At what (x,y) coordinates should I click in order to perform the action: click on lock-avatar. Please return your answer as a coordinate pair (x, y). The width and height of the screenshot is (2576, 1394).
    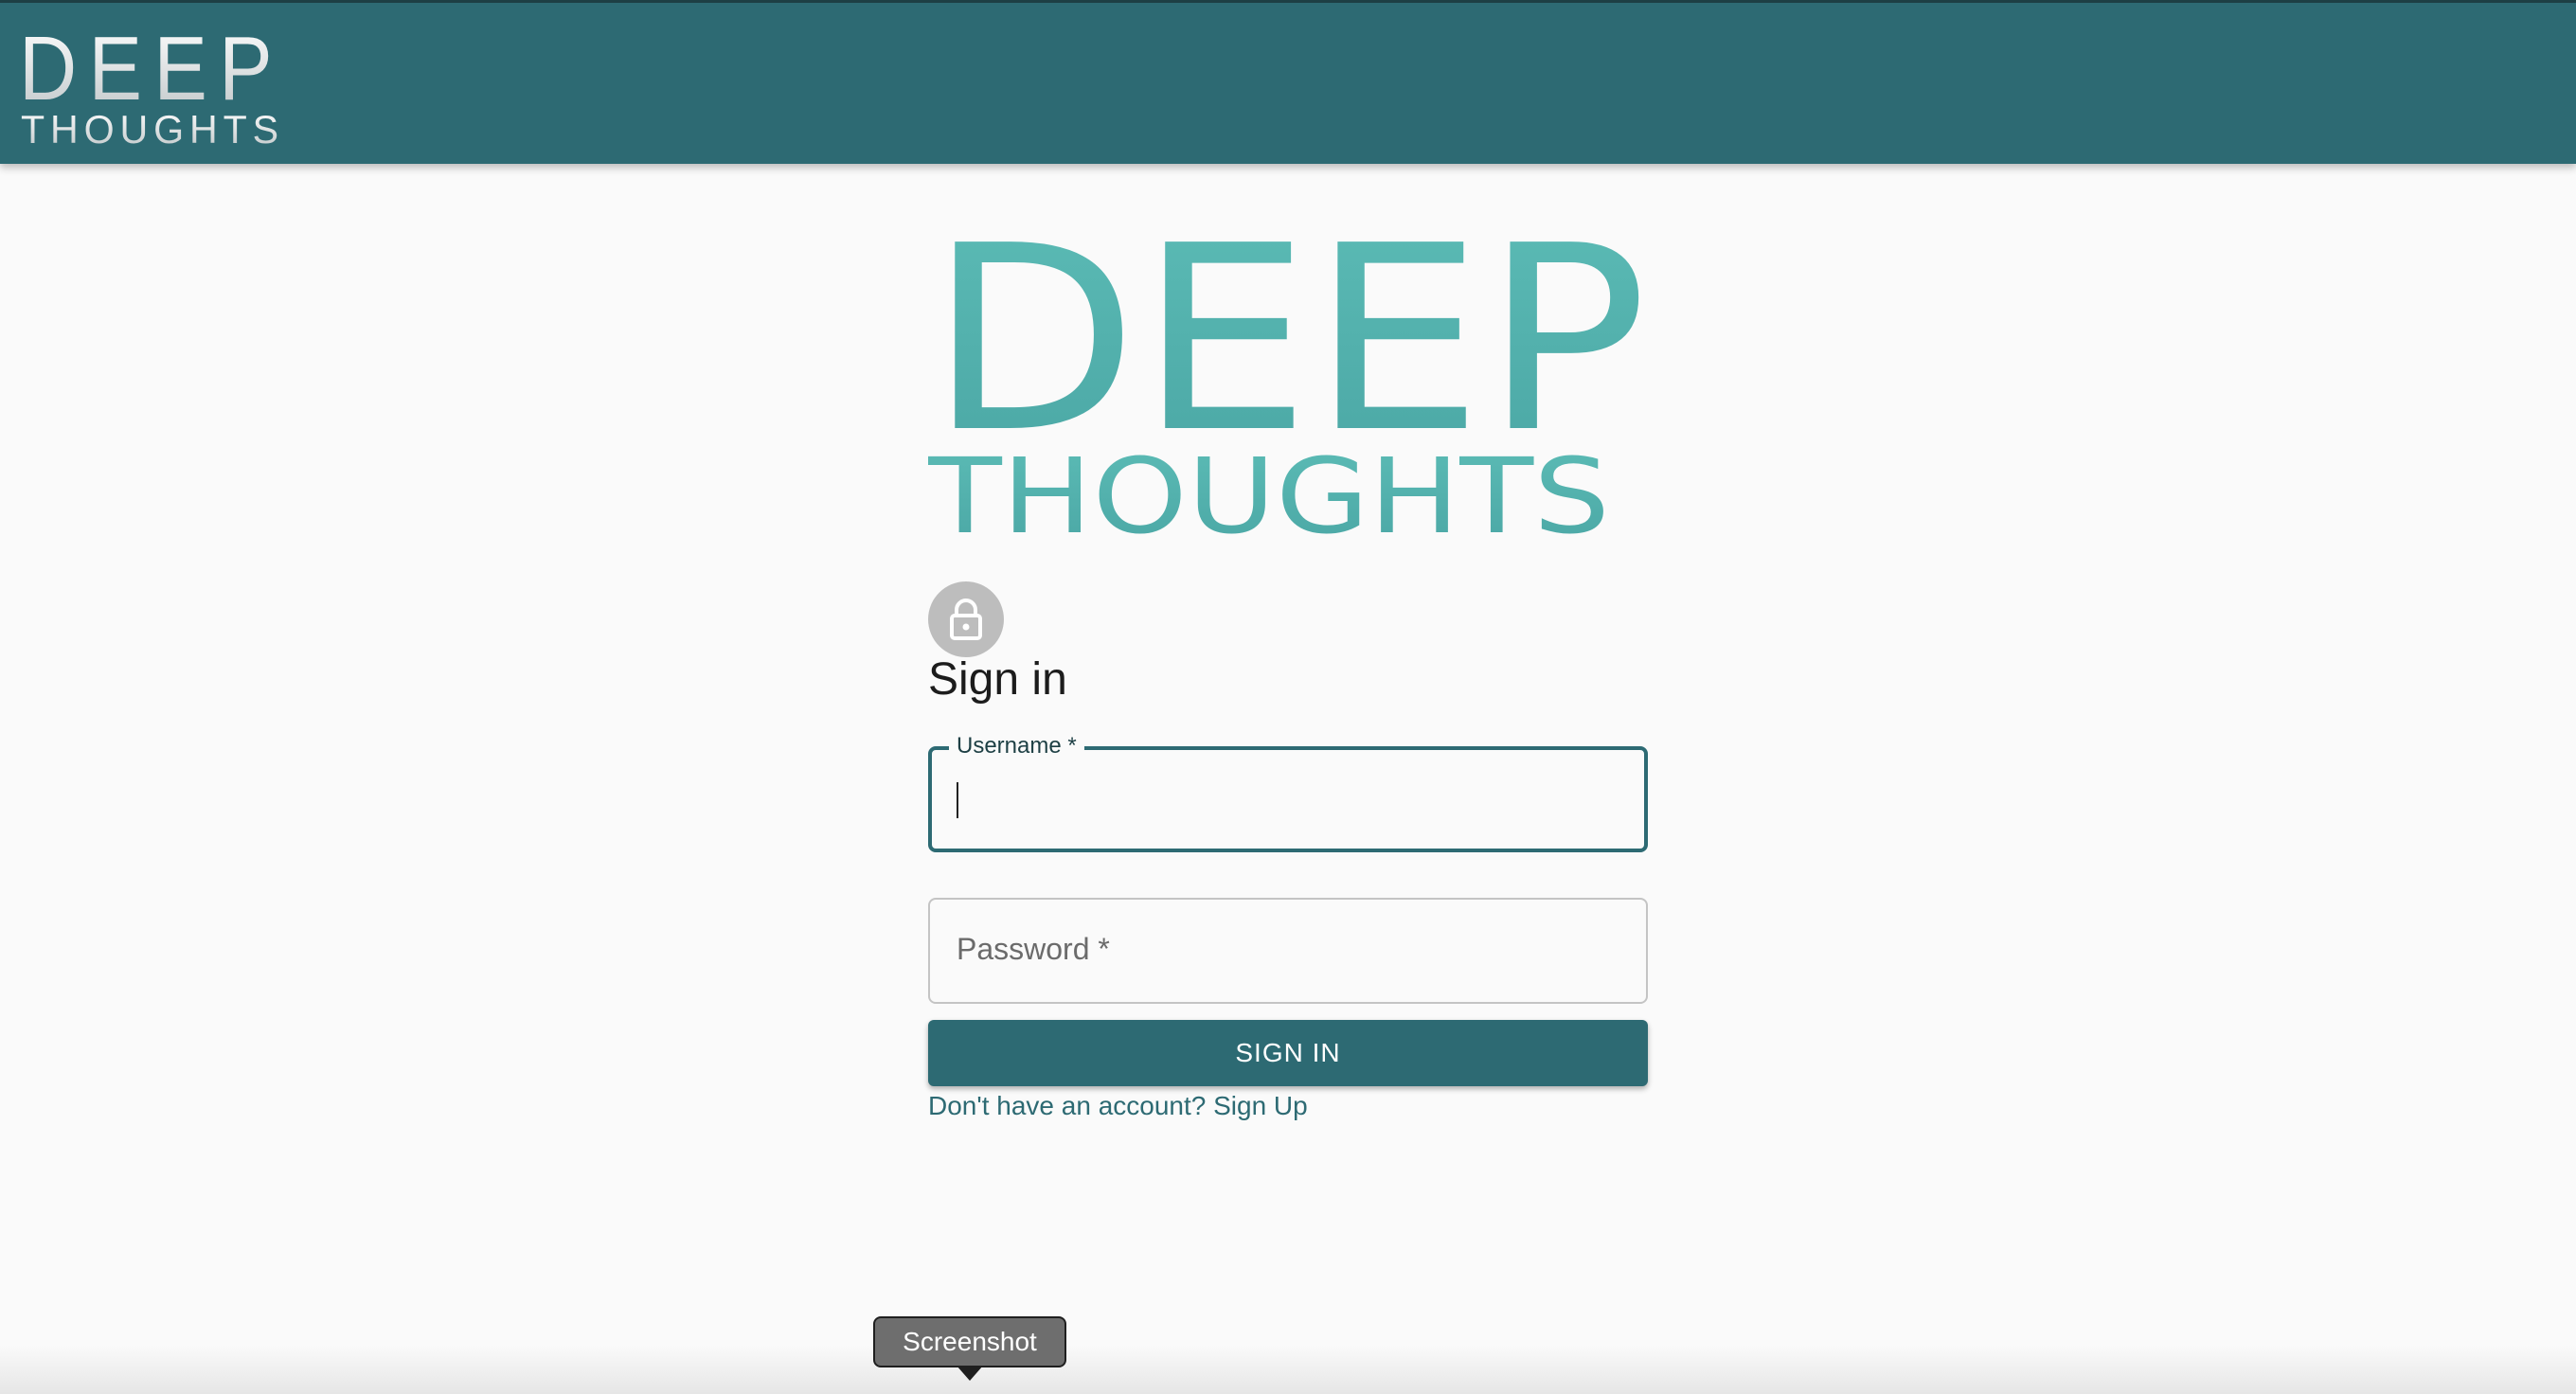
    Looking at the image, I should click on (966, 619).